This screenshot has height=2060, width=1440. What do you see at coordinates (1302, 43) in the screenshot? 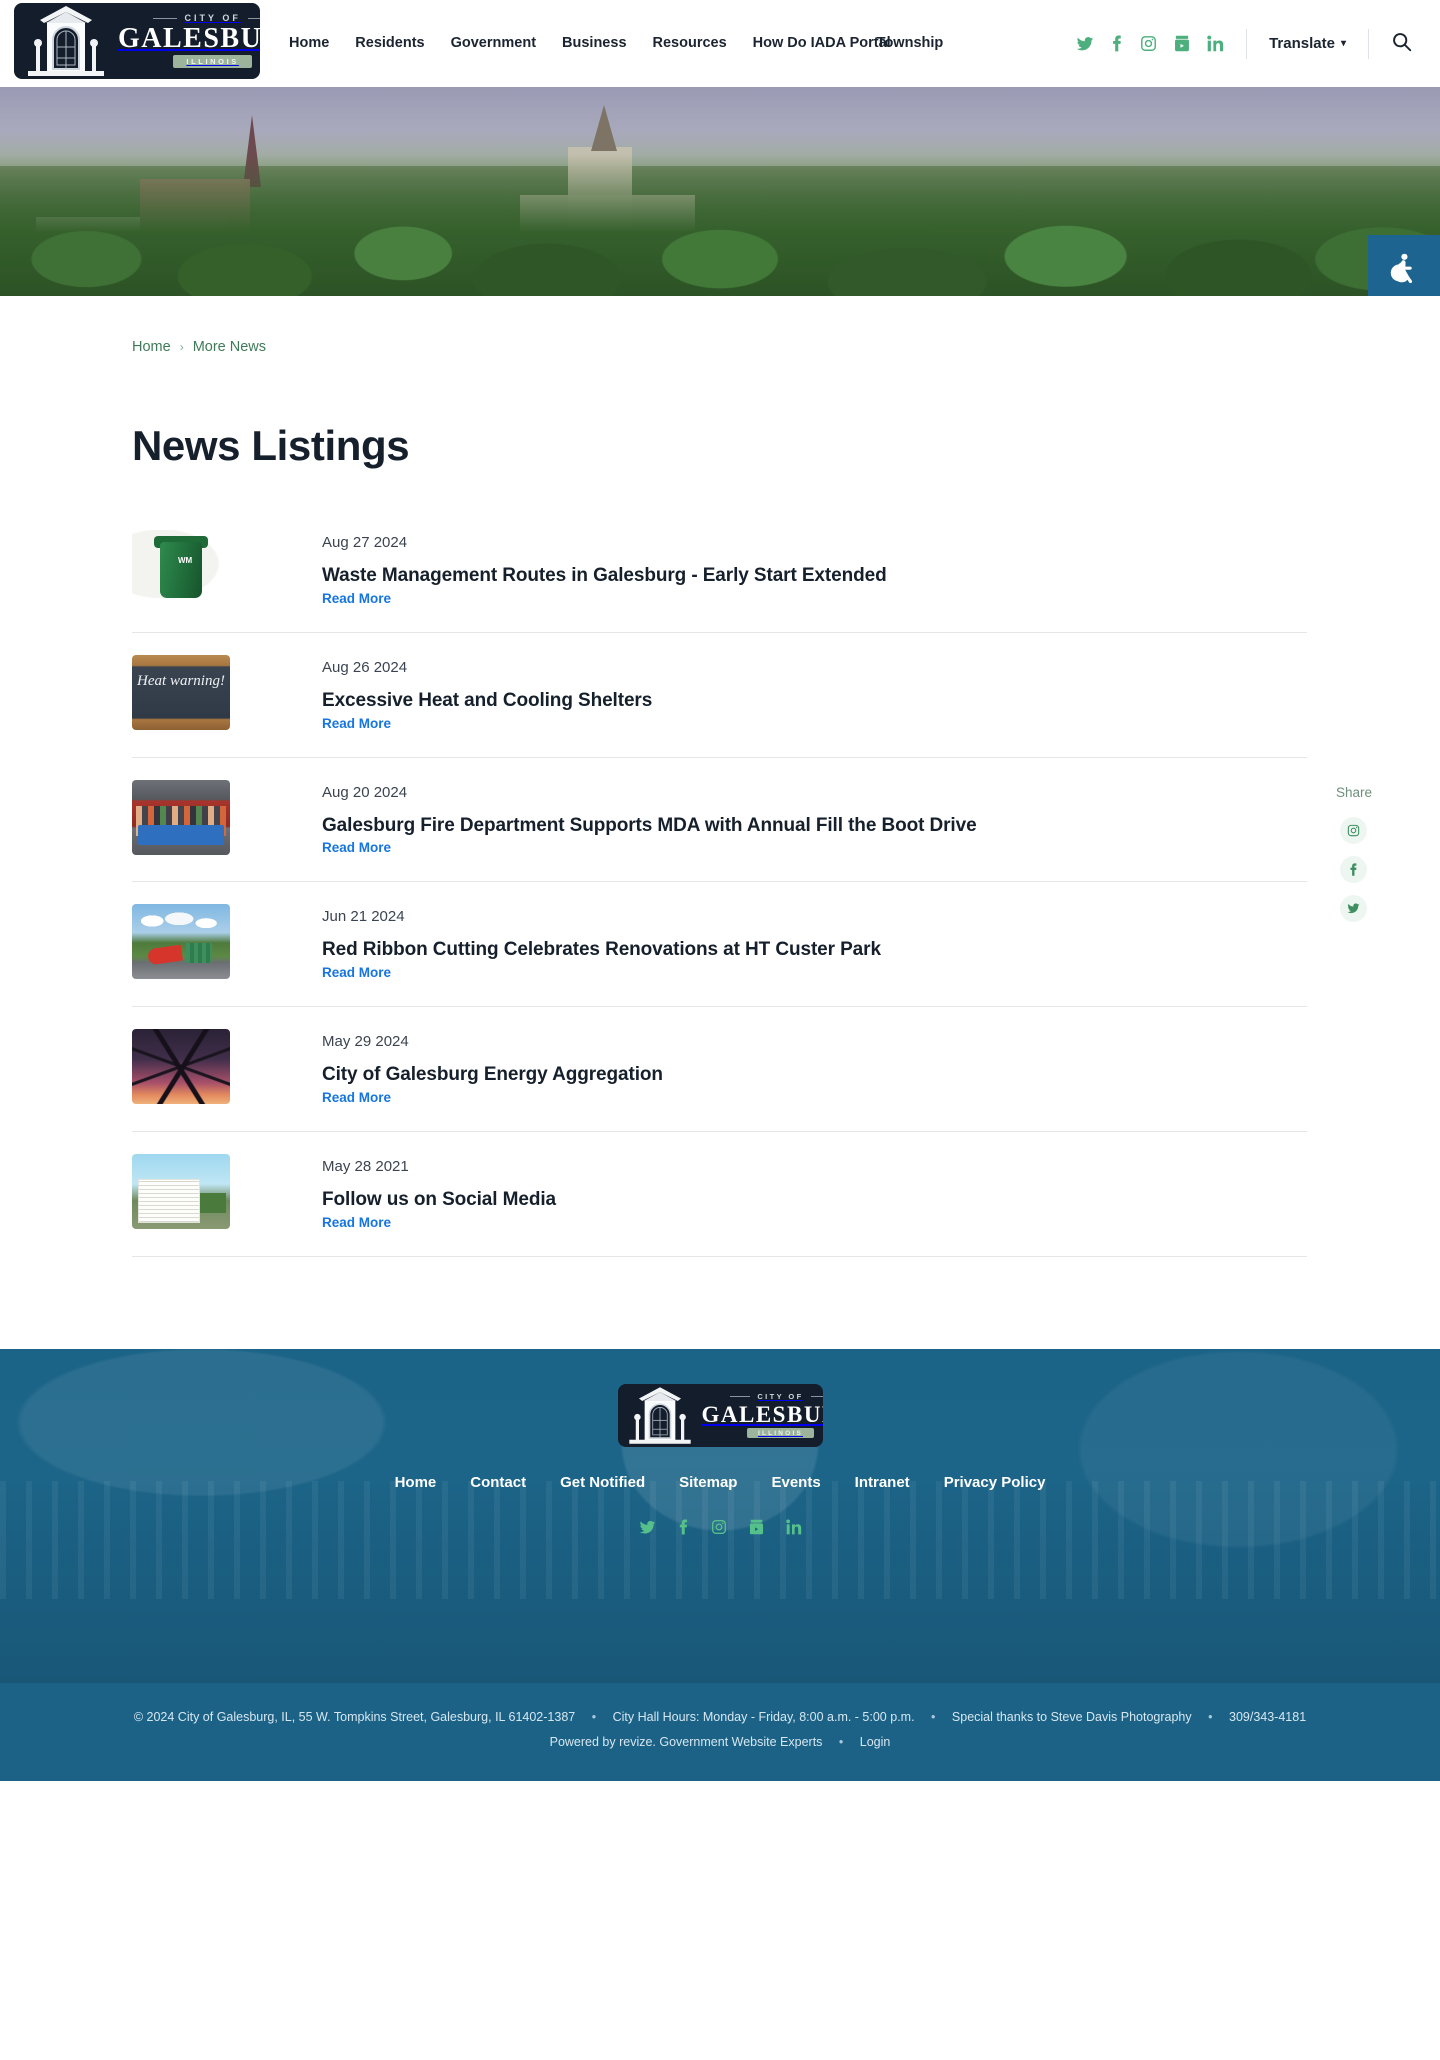
I see `translate-label: Translate` at bounding box center [1302, 43].